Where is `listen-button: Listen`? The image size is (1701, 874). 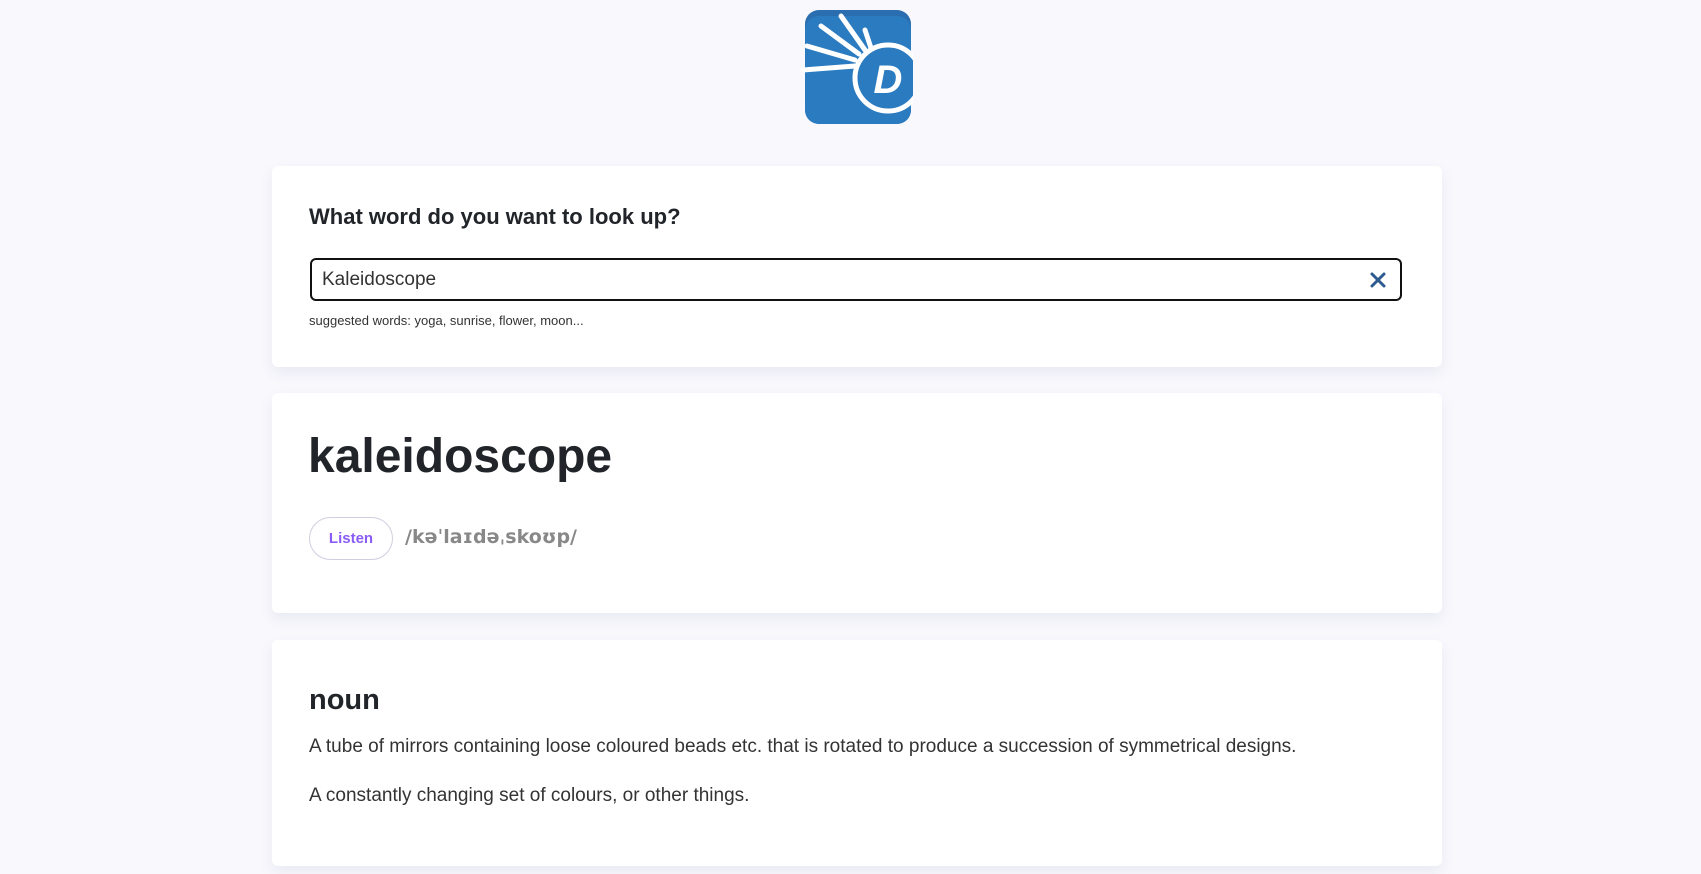
listen-button: Listen is located at coordinates (351, 538).